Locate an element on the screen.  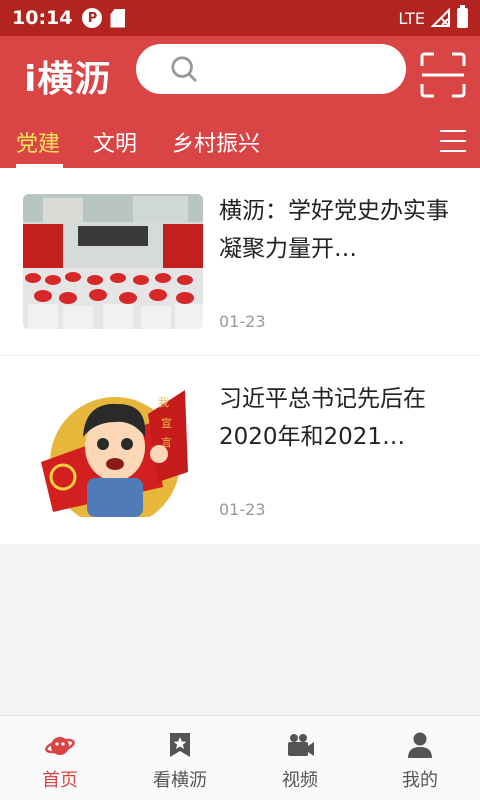
tab-party-building: 党建 is located at coordinates (39, 142).